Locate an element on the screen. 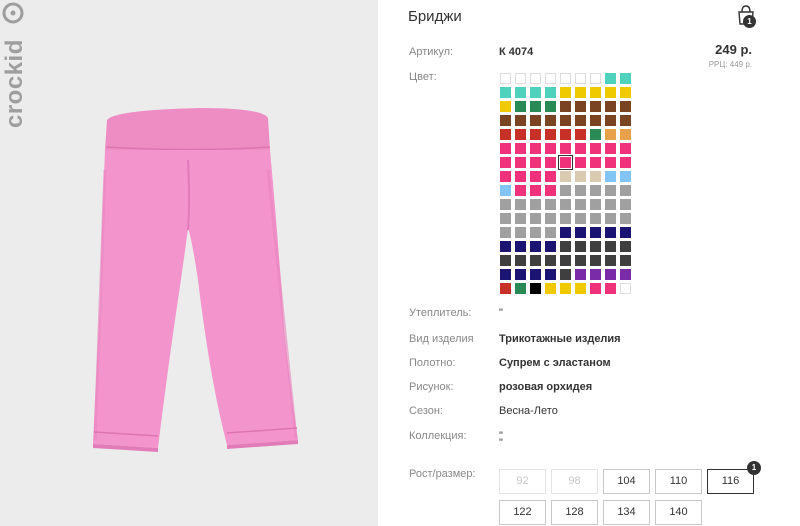 The width and height of the screenshot is (800, 526). size-option-128: 128 is located at coordinates (574, 512).